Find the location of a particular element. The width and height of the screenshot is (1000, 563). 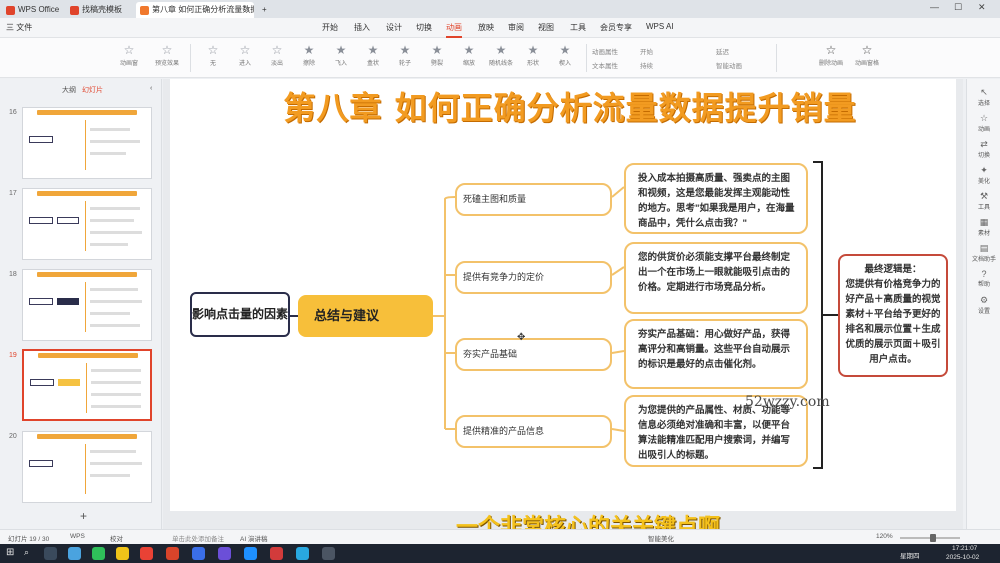

effect-fly: ★ 飞入 is located at coordinates (341, 58).